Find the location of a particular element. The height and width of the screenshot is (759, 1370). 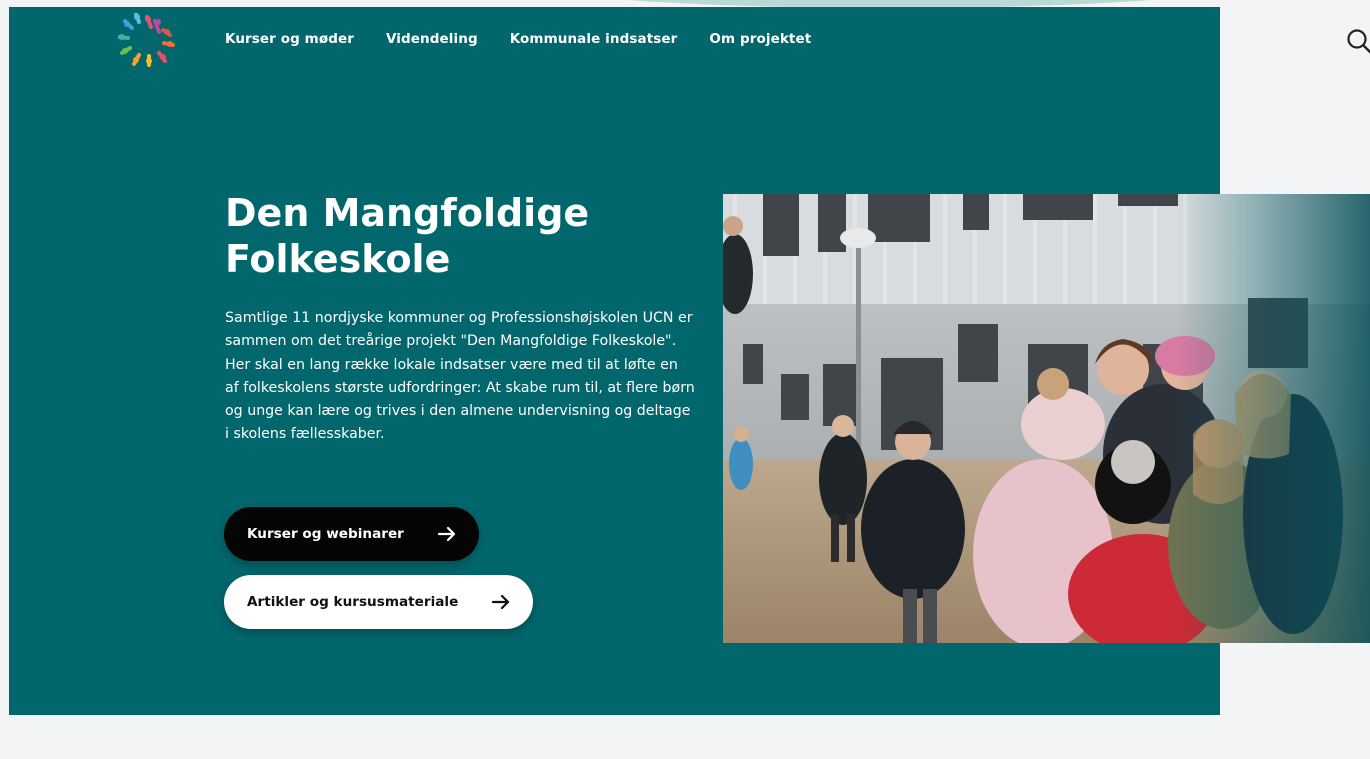

children-circle-logo-icon is located at coordinates (146, 39).